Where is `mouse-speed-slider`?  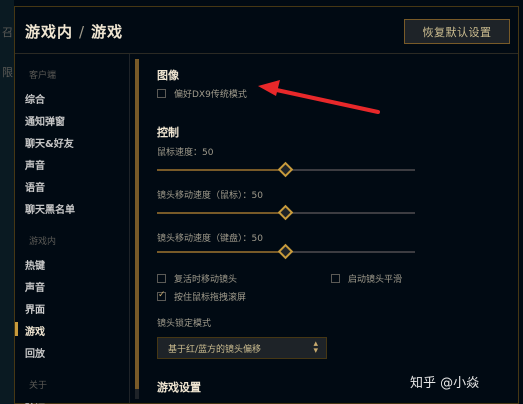
mouse-speed-slider is located at coordinates (286, 169).